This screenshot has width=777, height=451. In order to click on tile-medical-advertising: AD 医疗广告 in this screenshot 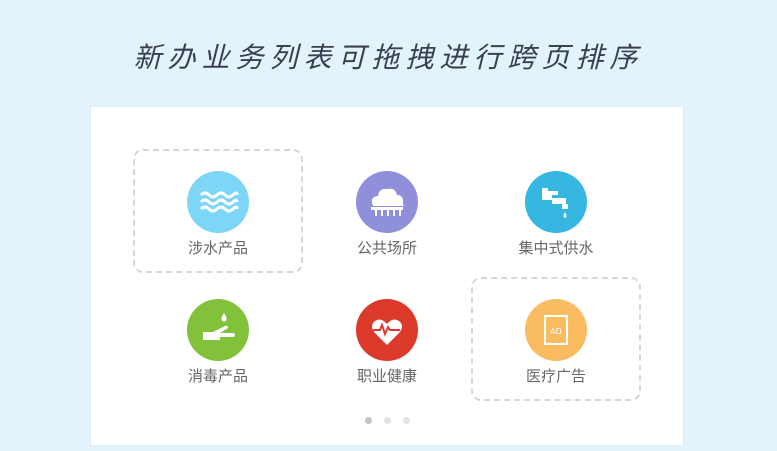, I will do `click(556, 339)`.